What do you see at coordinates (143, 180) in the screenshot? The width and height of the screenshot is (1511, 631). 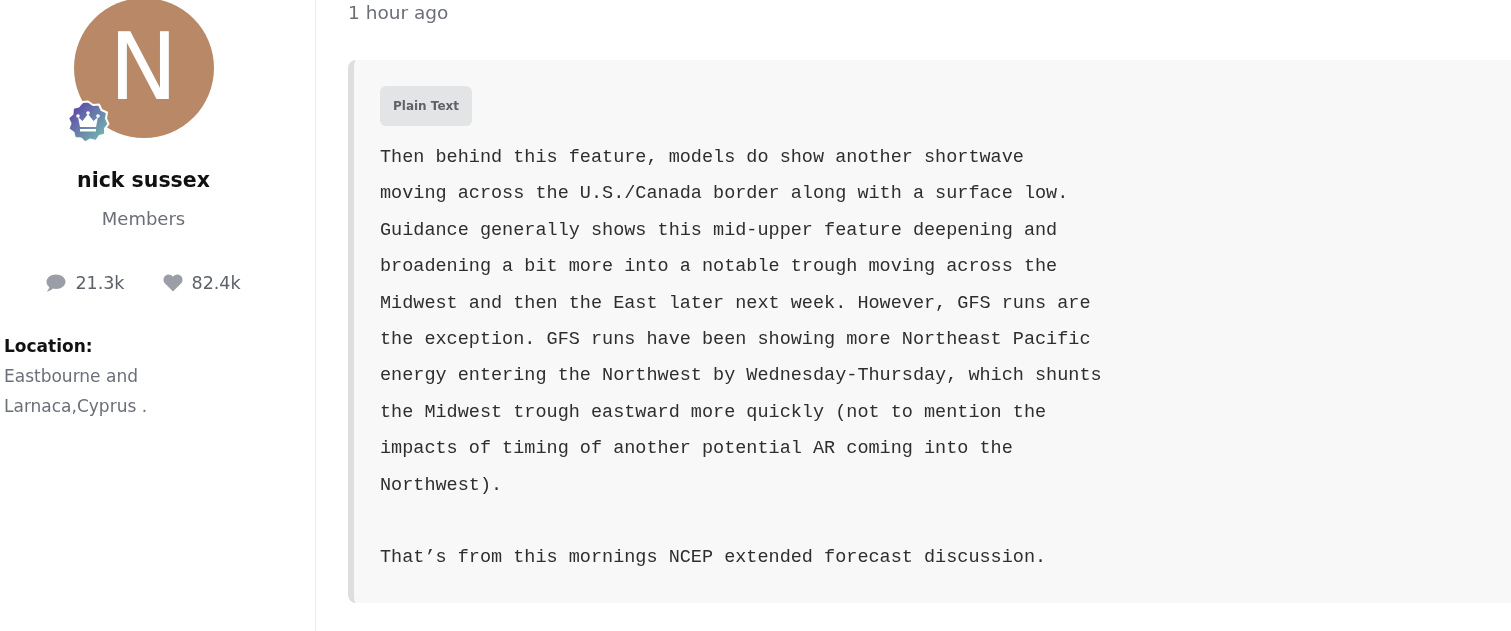 I see `author-name: nick sussex` at bounding box center [143, 180].